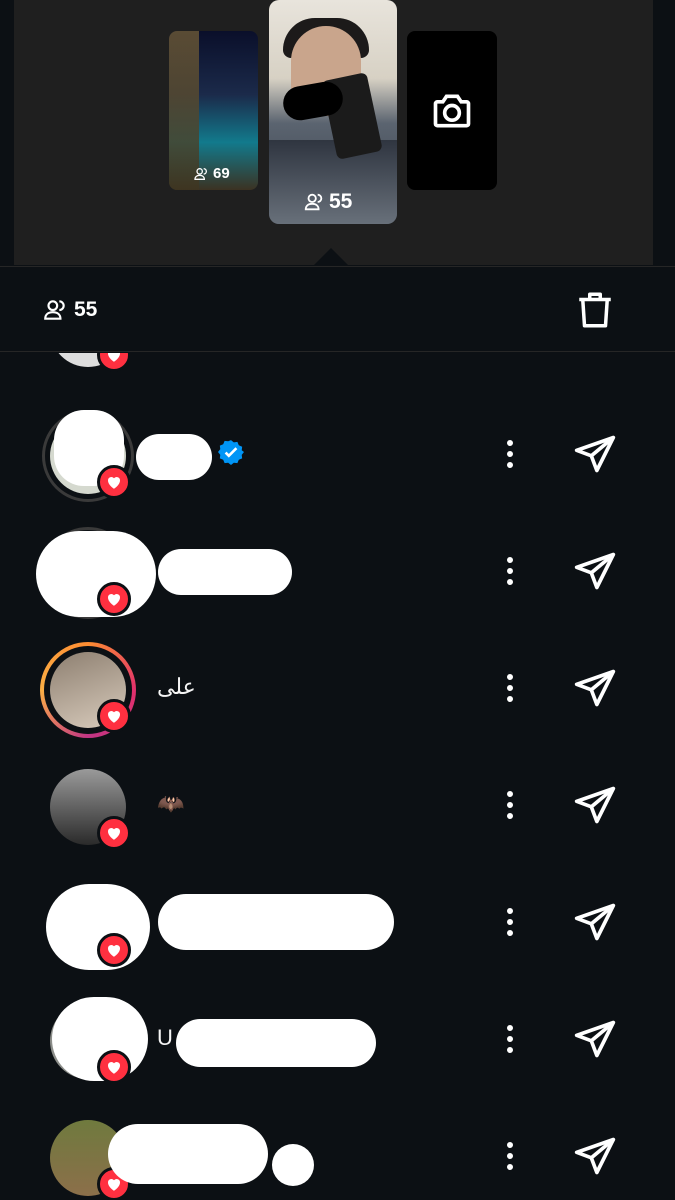  I want to click on viewer-row: U, so click(337, 1039).